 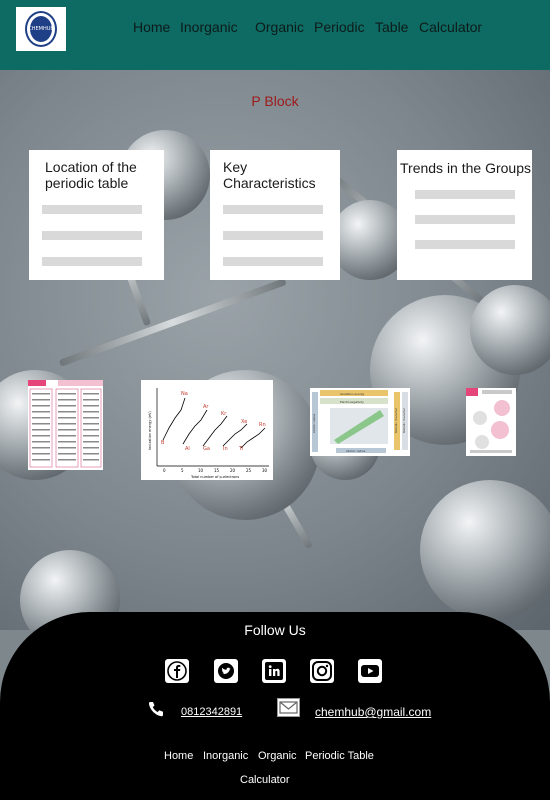 What do you see at coordinates (265, 470) in the screenshot?
I see `chart-tick: 30` at bounding box center [265, 470].